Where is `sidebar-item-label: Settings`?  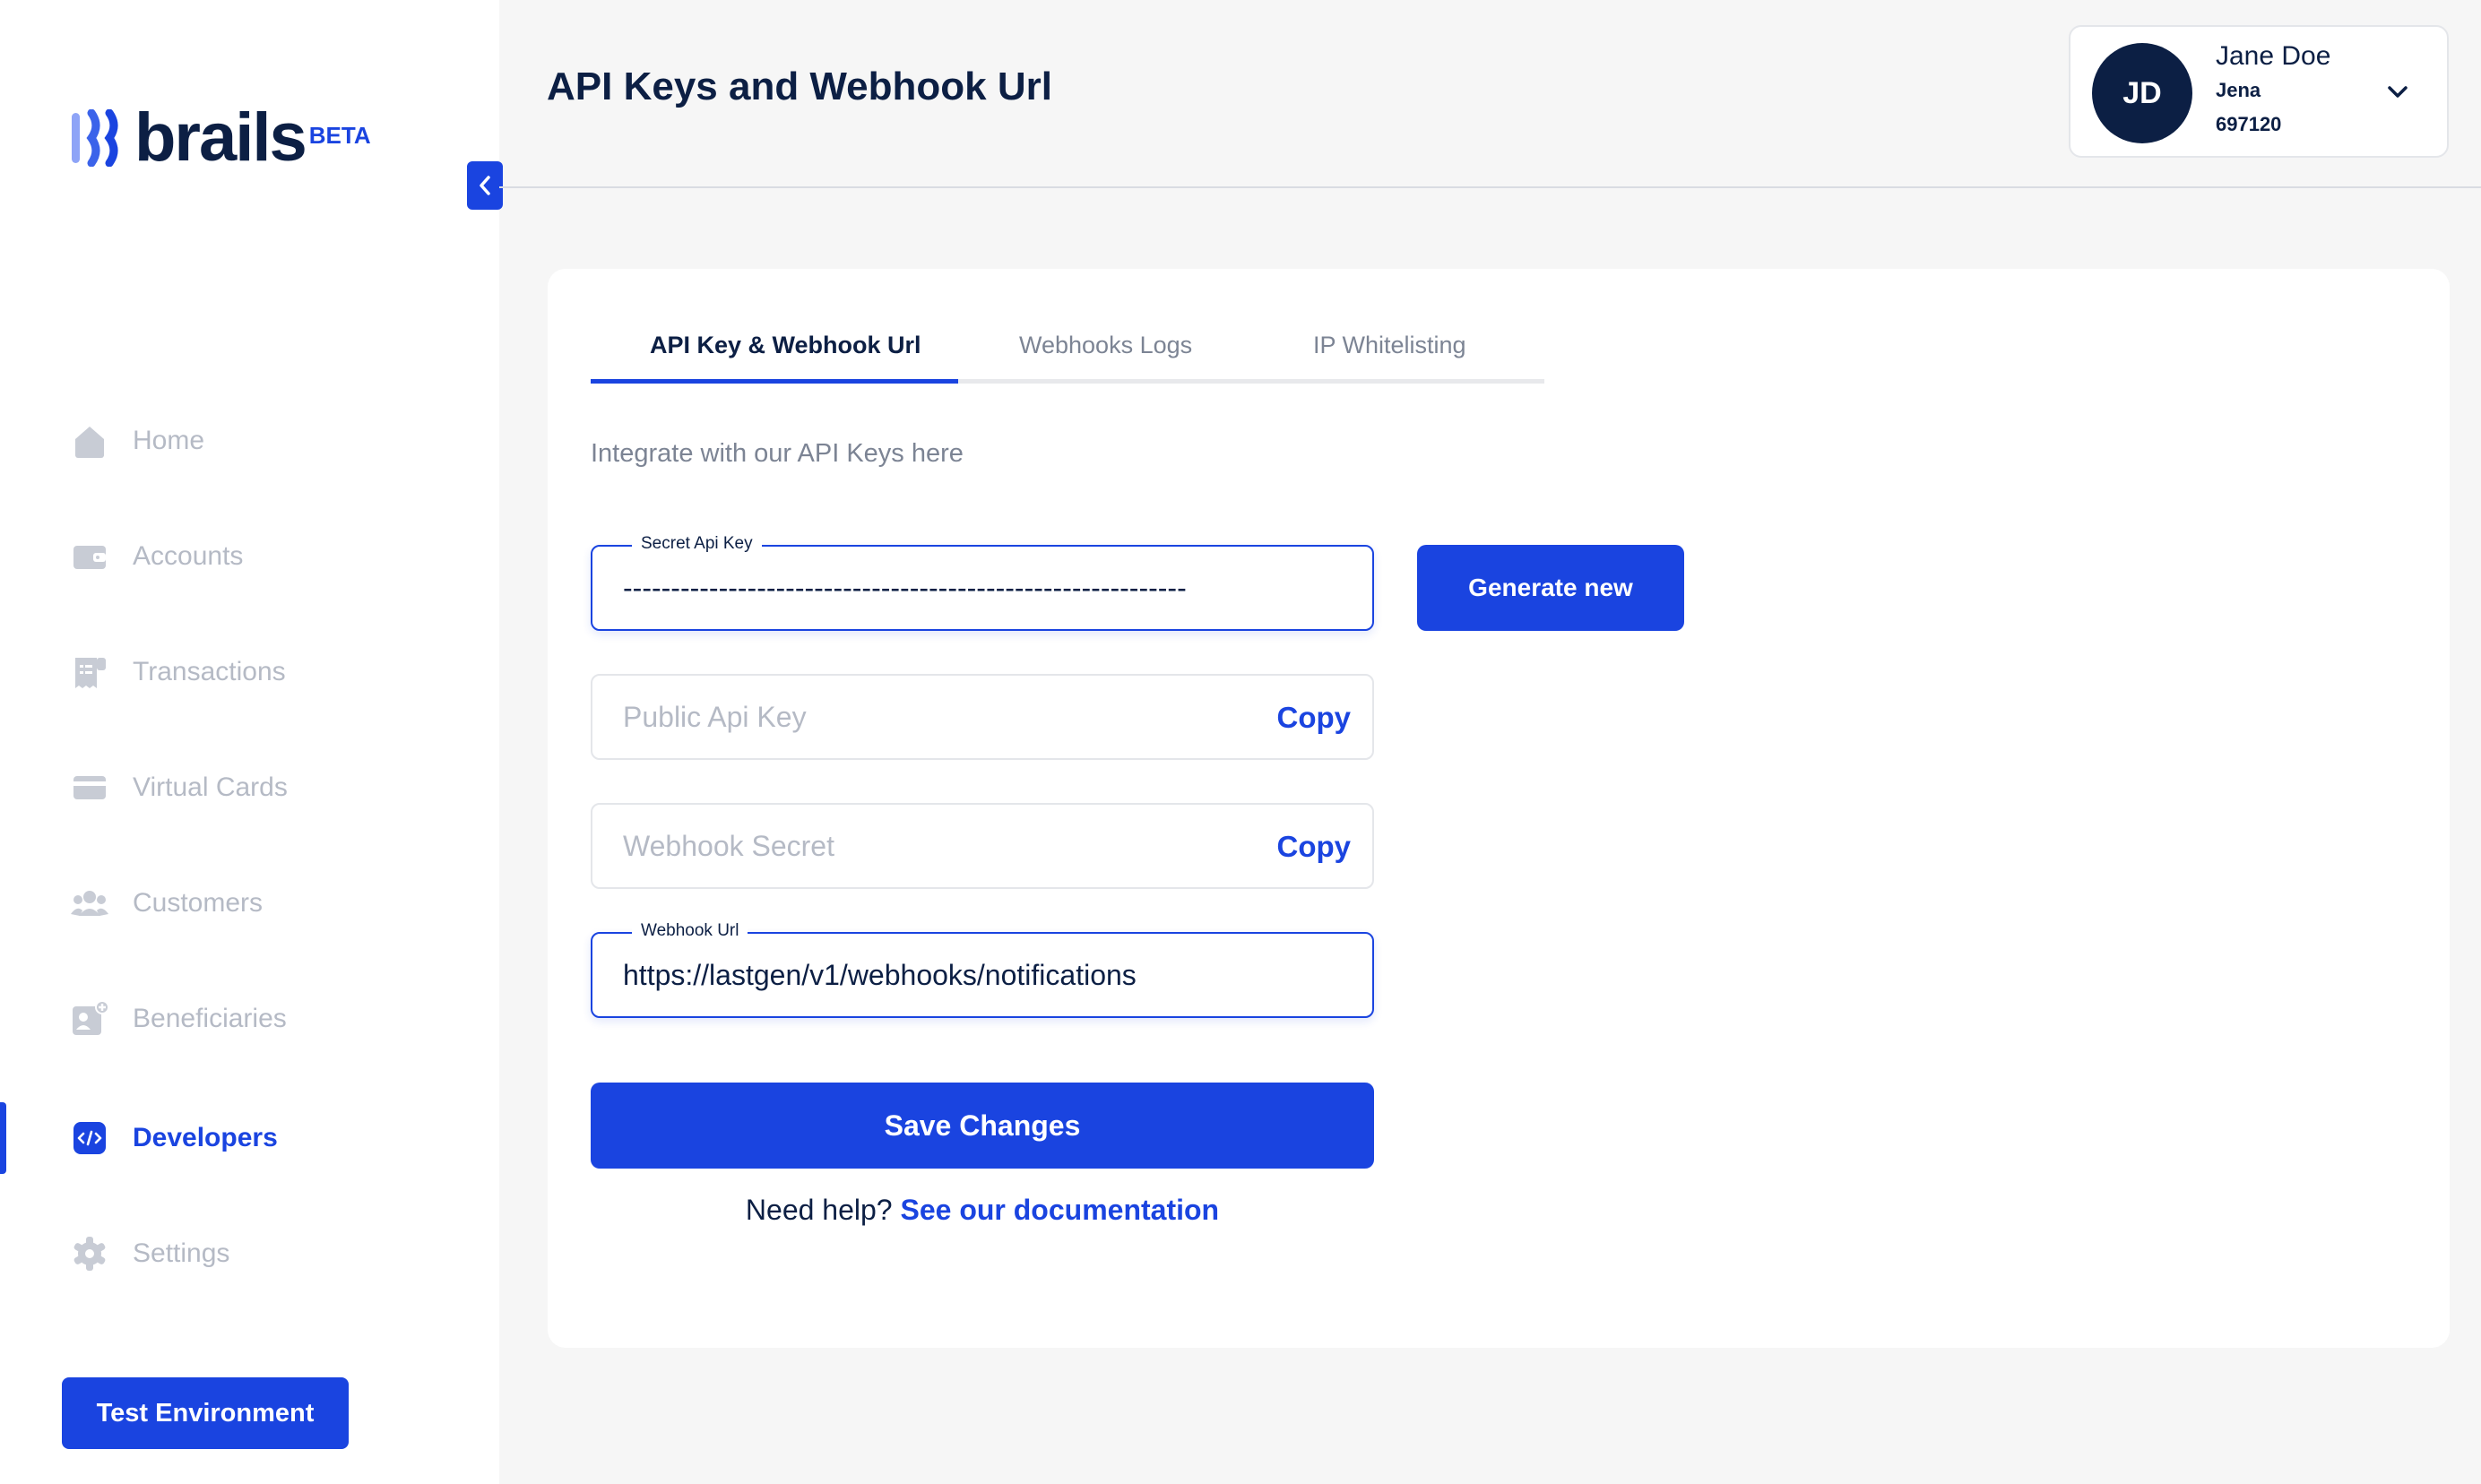 sidebar-item-label: Settings is located at coordinates (181, 1253).